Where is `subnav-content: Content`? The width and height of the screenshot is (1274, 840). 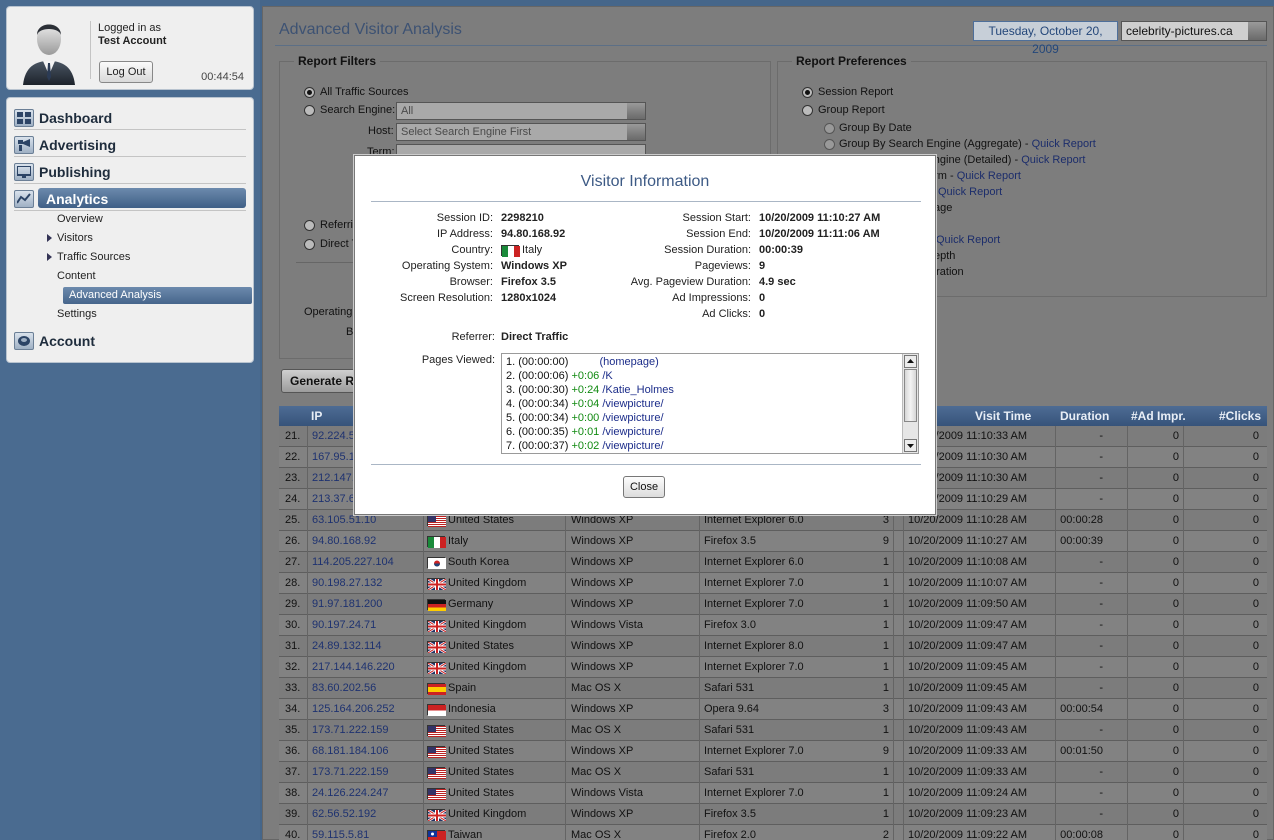 subnav-content: Content is located at coordinates (76, 276).